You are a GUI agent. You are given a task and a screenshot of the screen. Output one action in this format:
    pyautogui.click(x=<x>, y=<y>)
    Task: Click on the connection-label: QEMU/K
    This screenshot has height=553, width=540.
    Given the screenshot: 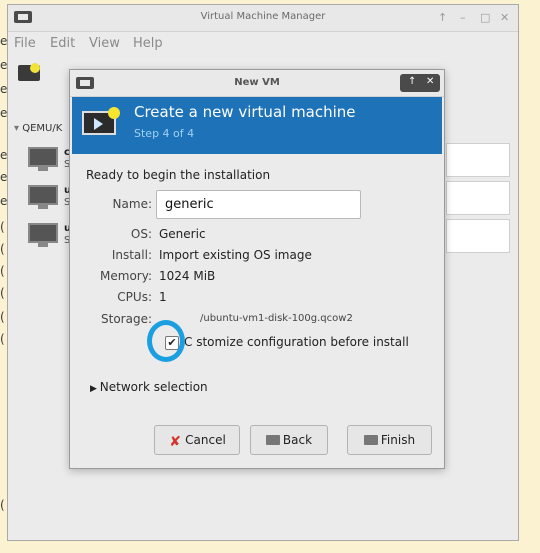 What is the action you would take?
    pyautogui.click(x=42, y=128)
    